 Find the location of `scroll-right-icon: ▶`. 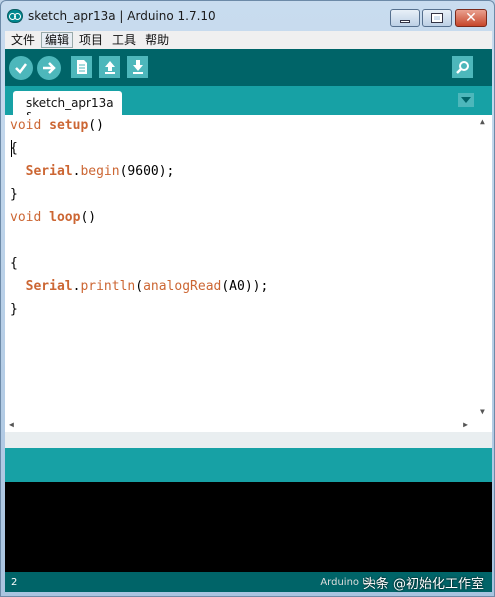

scroll-right-icon: ▶ is located at coordinates (465, 424).